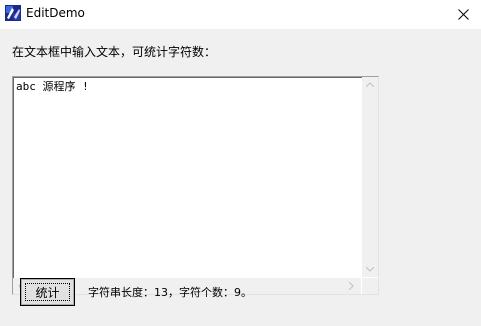 The height and width of the screenshot is (326, 481). I want to click on title-bar: EditDemo, so click(240, 14).